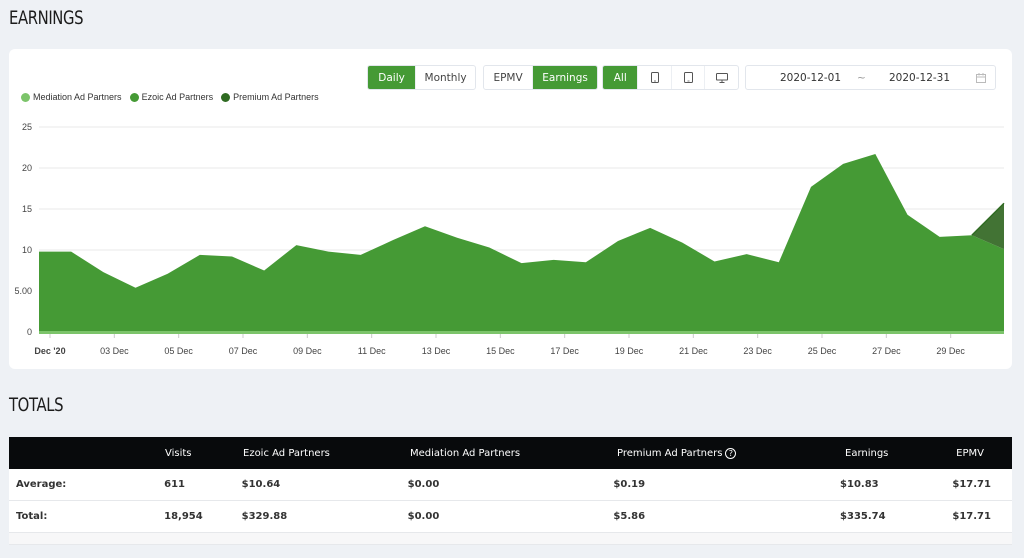  What do you see at coordinates (87, 453) in the screenshot?
I see `table-header` at bounding box center [87, 453].